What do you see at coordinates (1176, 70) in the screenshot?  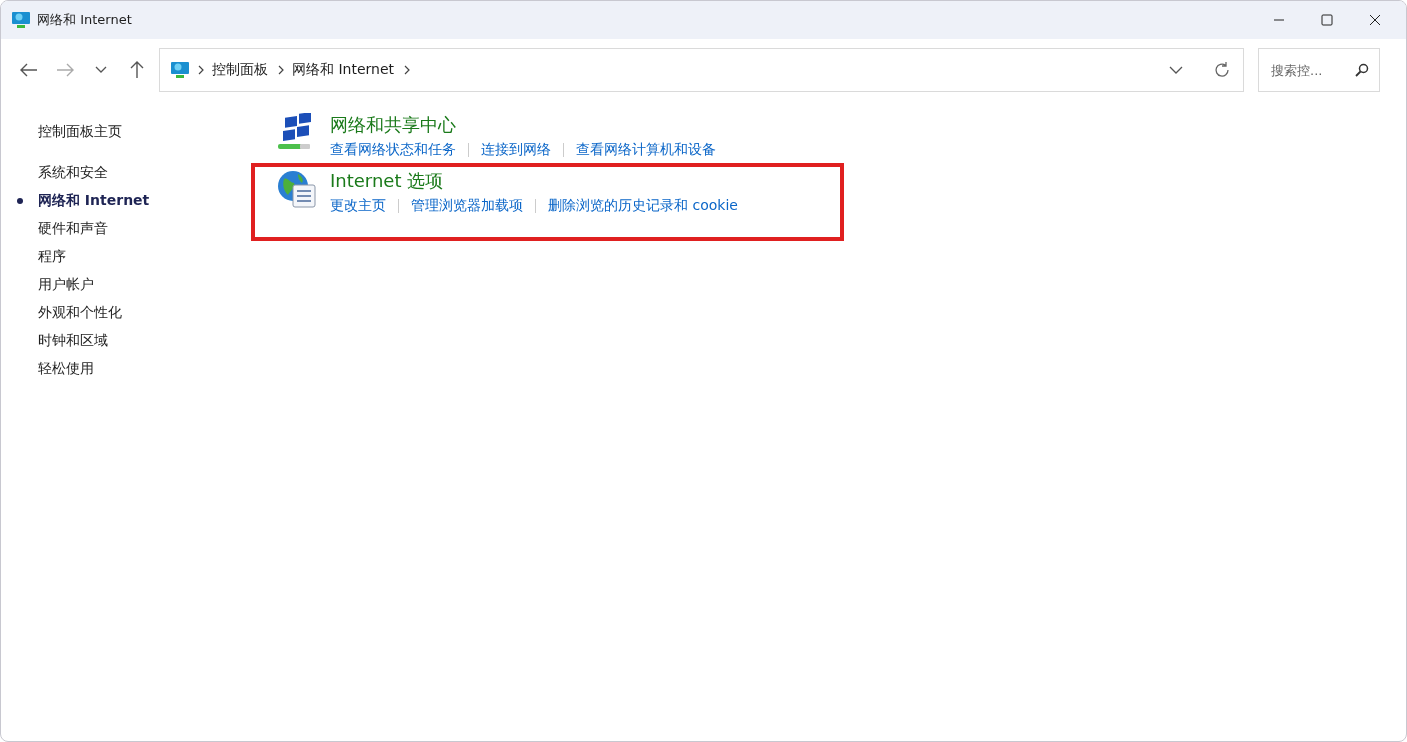 I see `dropdown-icon` at bounding box center [1176, 70].